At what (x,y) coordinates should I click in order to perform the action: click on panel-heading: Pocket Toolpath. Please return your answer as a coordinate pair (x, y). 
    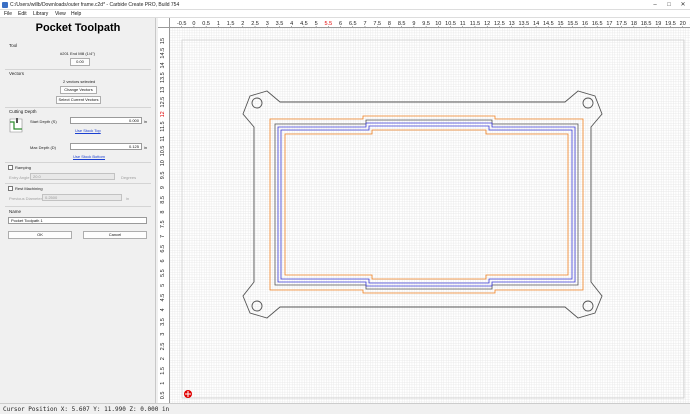
    Looking at the image, I should click on (78, 28).